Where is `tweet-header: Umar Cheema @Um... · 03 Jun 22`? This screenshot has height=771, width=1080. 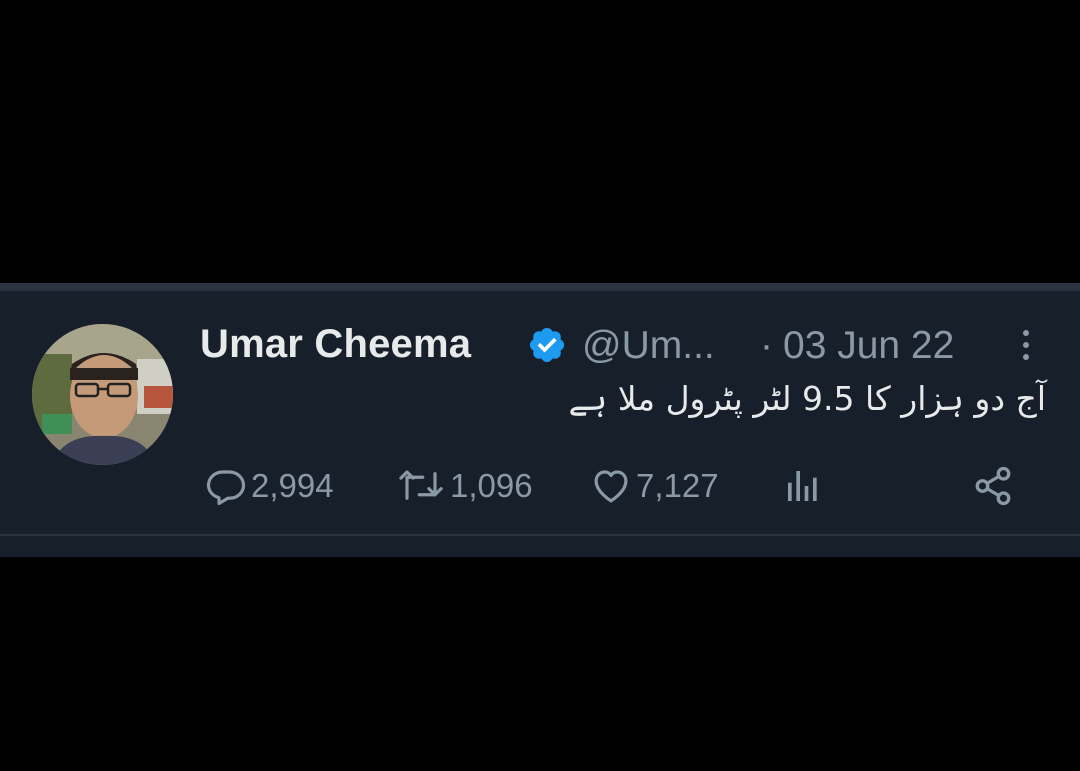 tweet-header: Umar Cheema @Um... · 03 Jun 22 is located at coordinates (625, 344).